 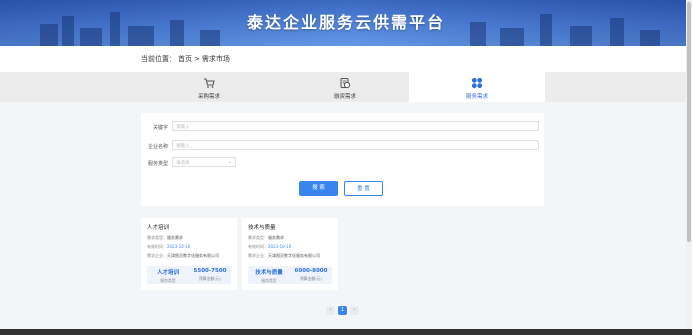 I want to click on vertical-scrollbar, so click(x=689, y=167).